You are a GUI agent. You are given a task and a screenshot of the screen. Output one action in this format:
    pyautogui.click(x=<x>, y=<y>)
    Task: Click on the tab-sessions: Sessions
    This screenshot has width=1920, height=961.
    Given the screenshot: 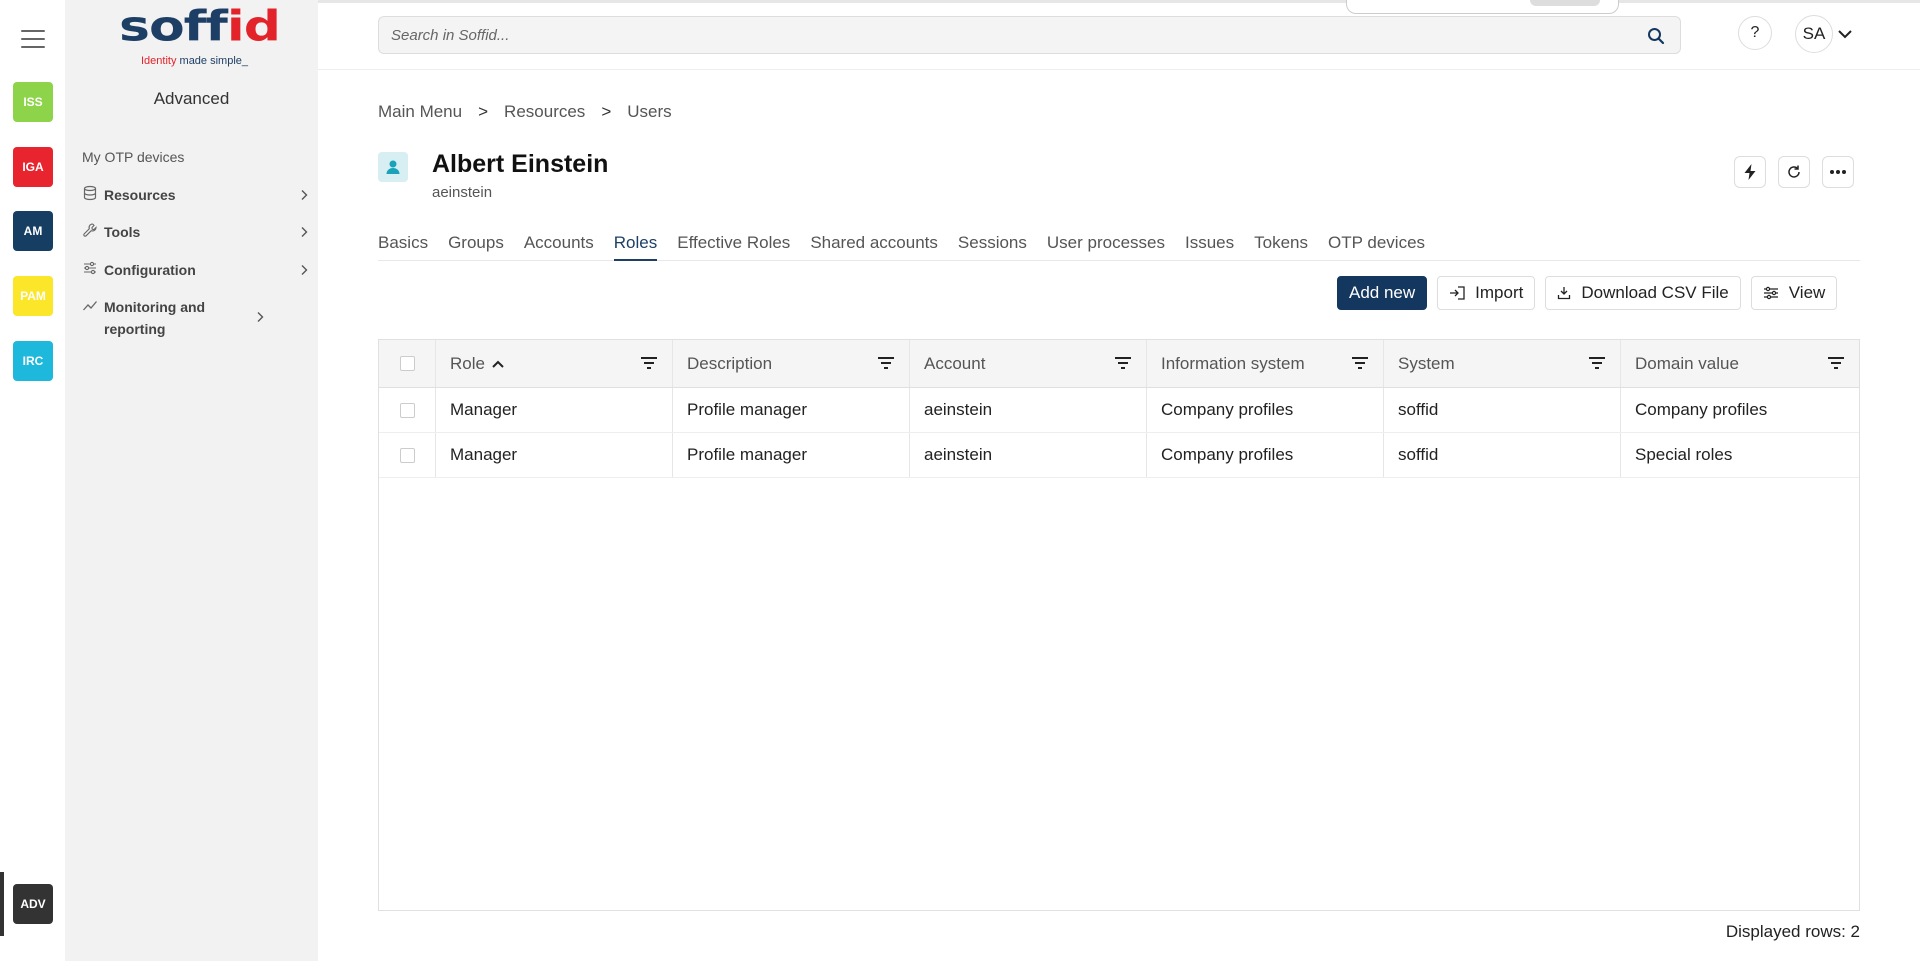 What is the action you would take?
    pyautogui.click(x=992, y=246)
    